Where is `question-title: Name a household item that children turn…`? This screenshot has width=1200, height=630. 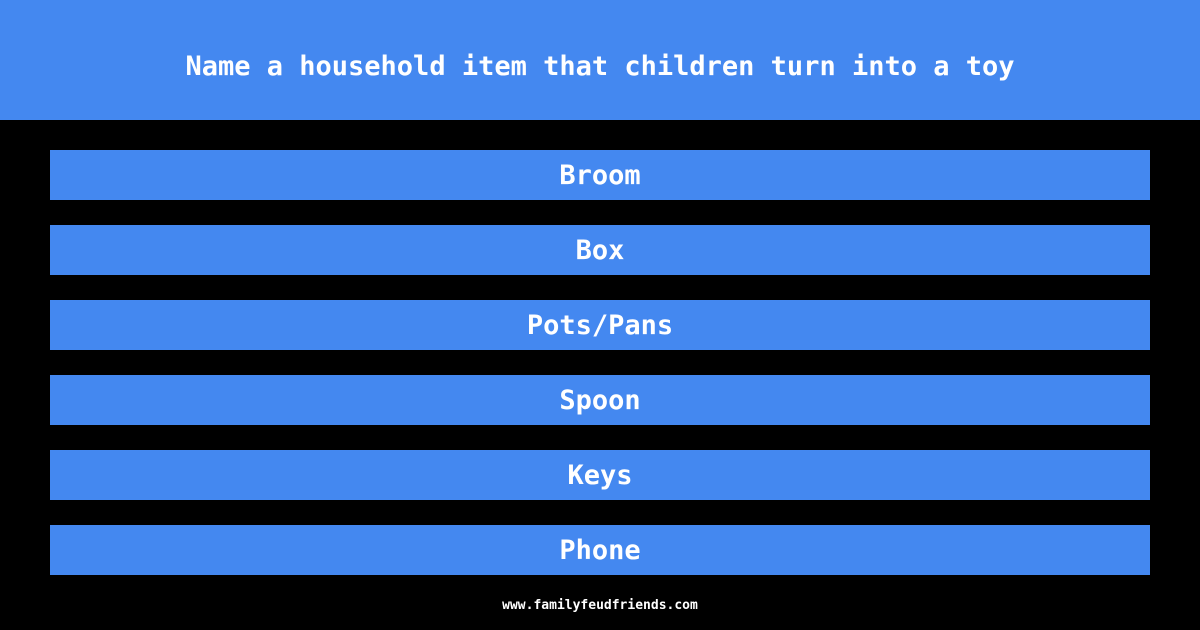
question-title: Name a household item that children turn… is located at coordinates (600, 66).